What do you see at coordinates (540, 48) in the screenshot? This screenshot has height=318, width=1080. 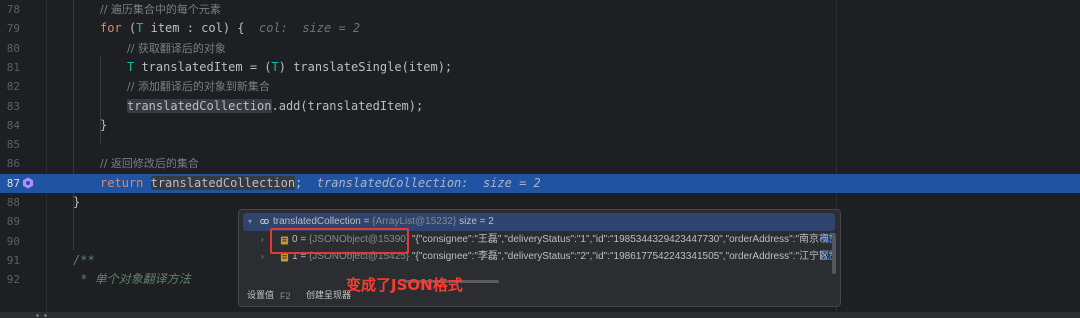 I see `code-line: 80 // 获取翻译后的对象` at bounding box center [540, 48].